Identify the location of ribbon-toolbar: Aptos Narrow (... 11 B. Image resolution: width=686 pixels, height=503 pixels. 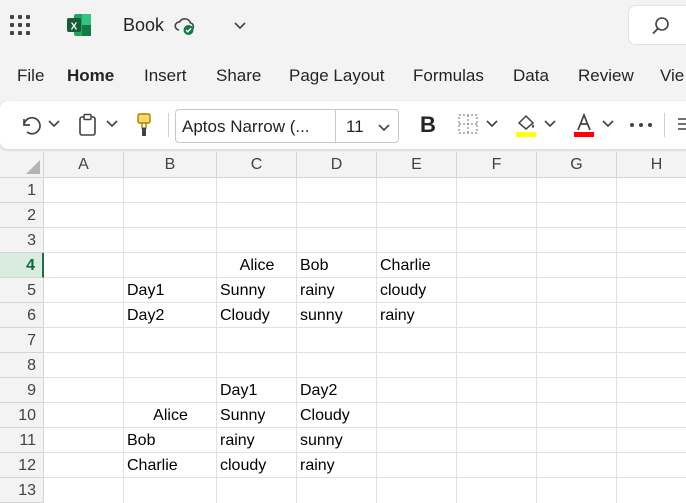
(343, 125).